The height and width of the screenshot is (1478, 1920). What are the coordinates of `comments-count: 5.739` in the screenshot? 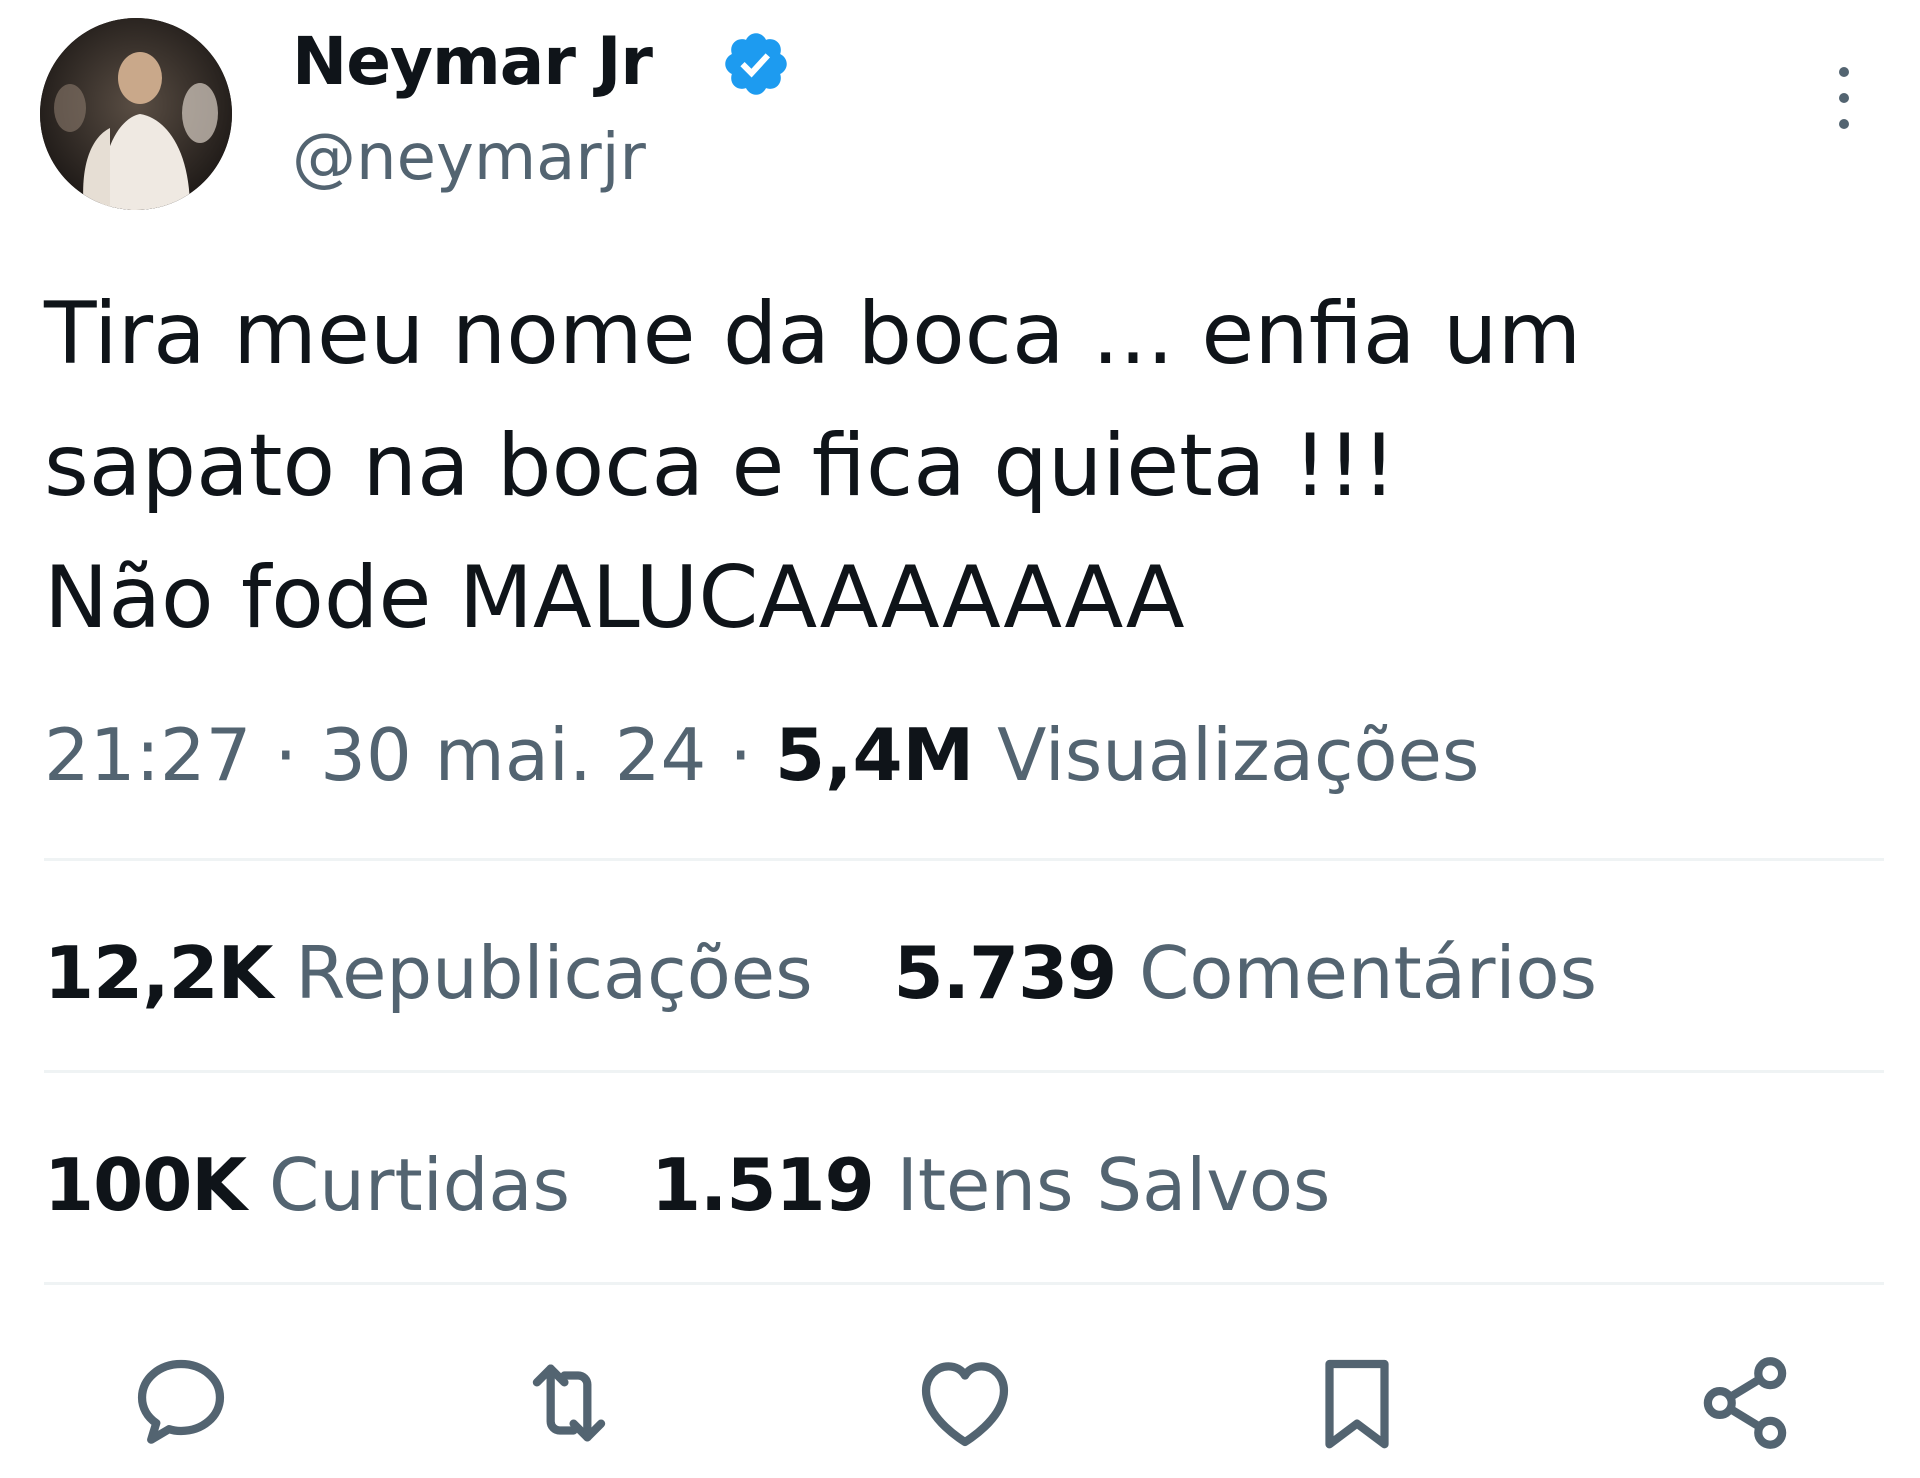 It's located at (1005, 973).